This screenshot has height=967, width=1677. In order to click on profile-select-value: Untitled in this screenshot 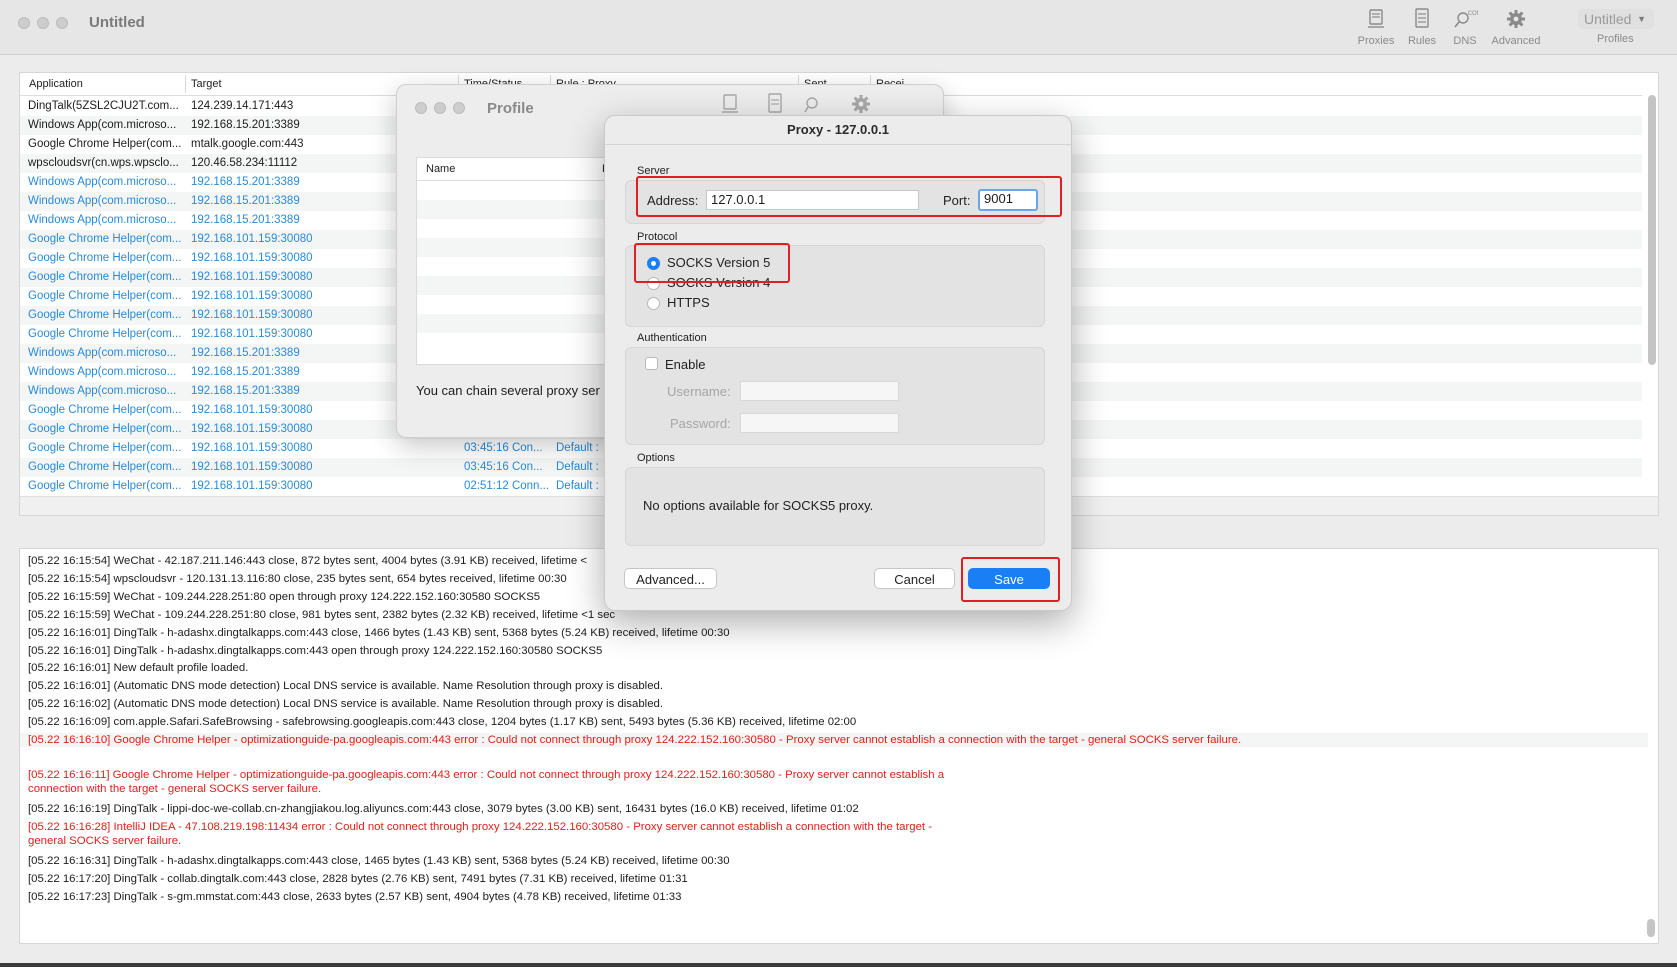, I will do `click(1608, 19)`.